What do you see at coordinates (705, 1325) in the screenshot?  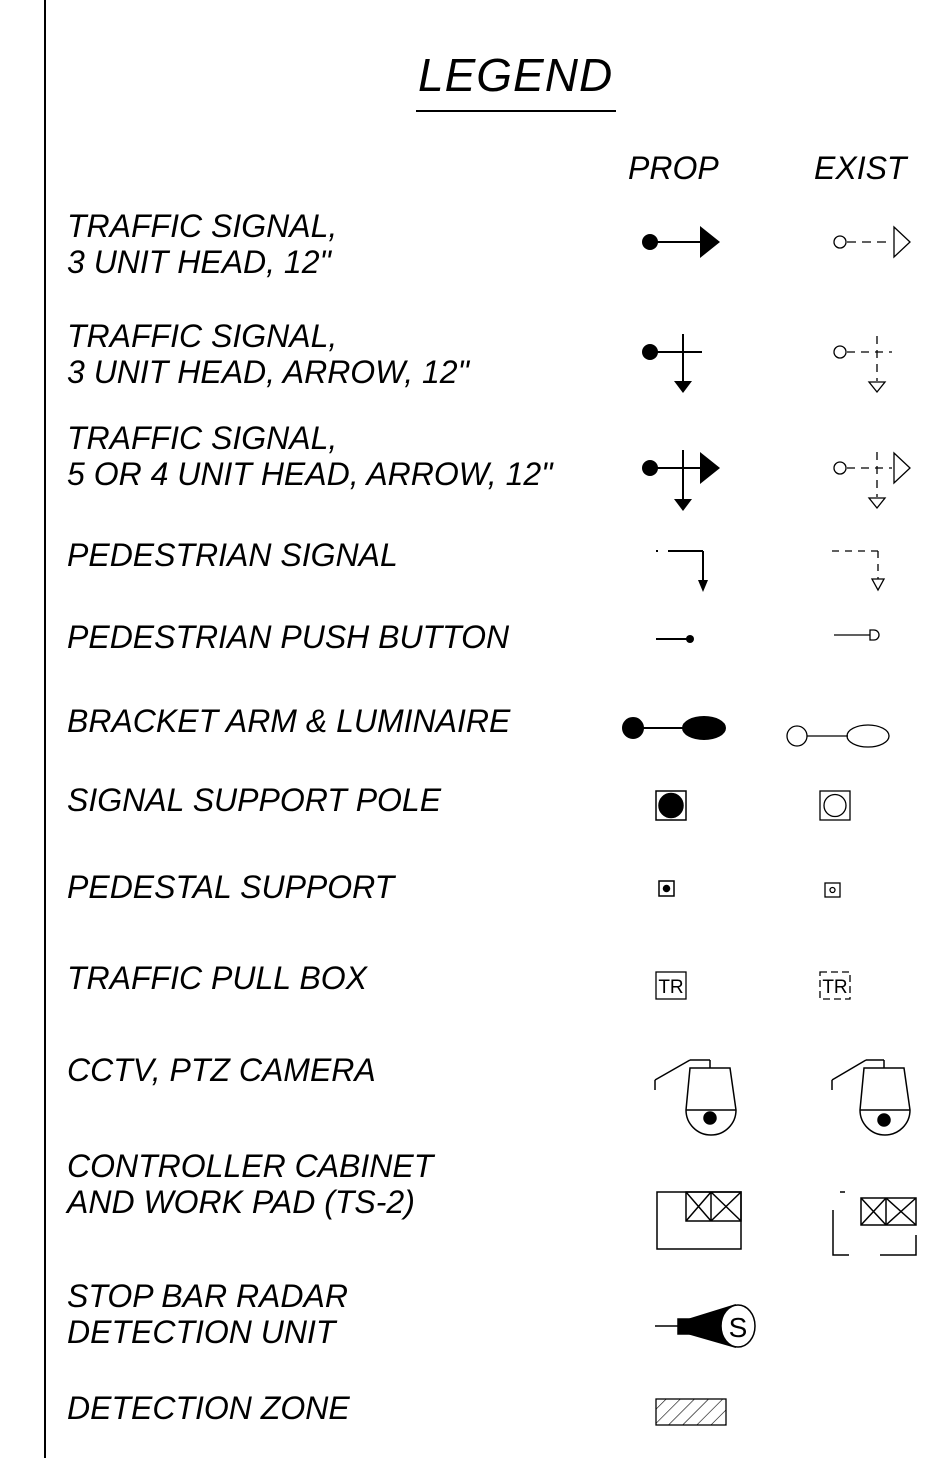 I see `prop-radar-icon: S` at bounding box center [705, 1325].